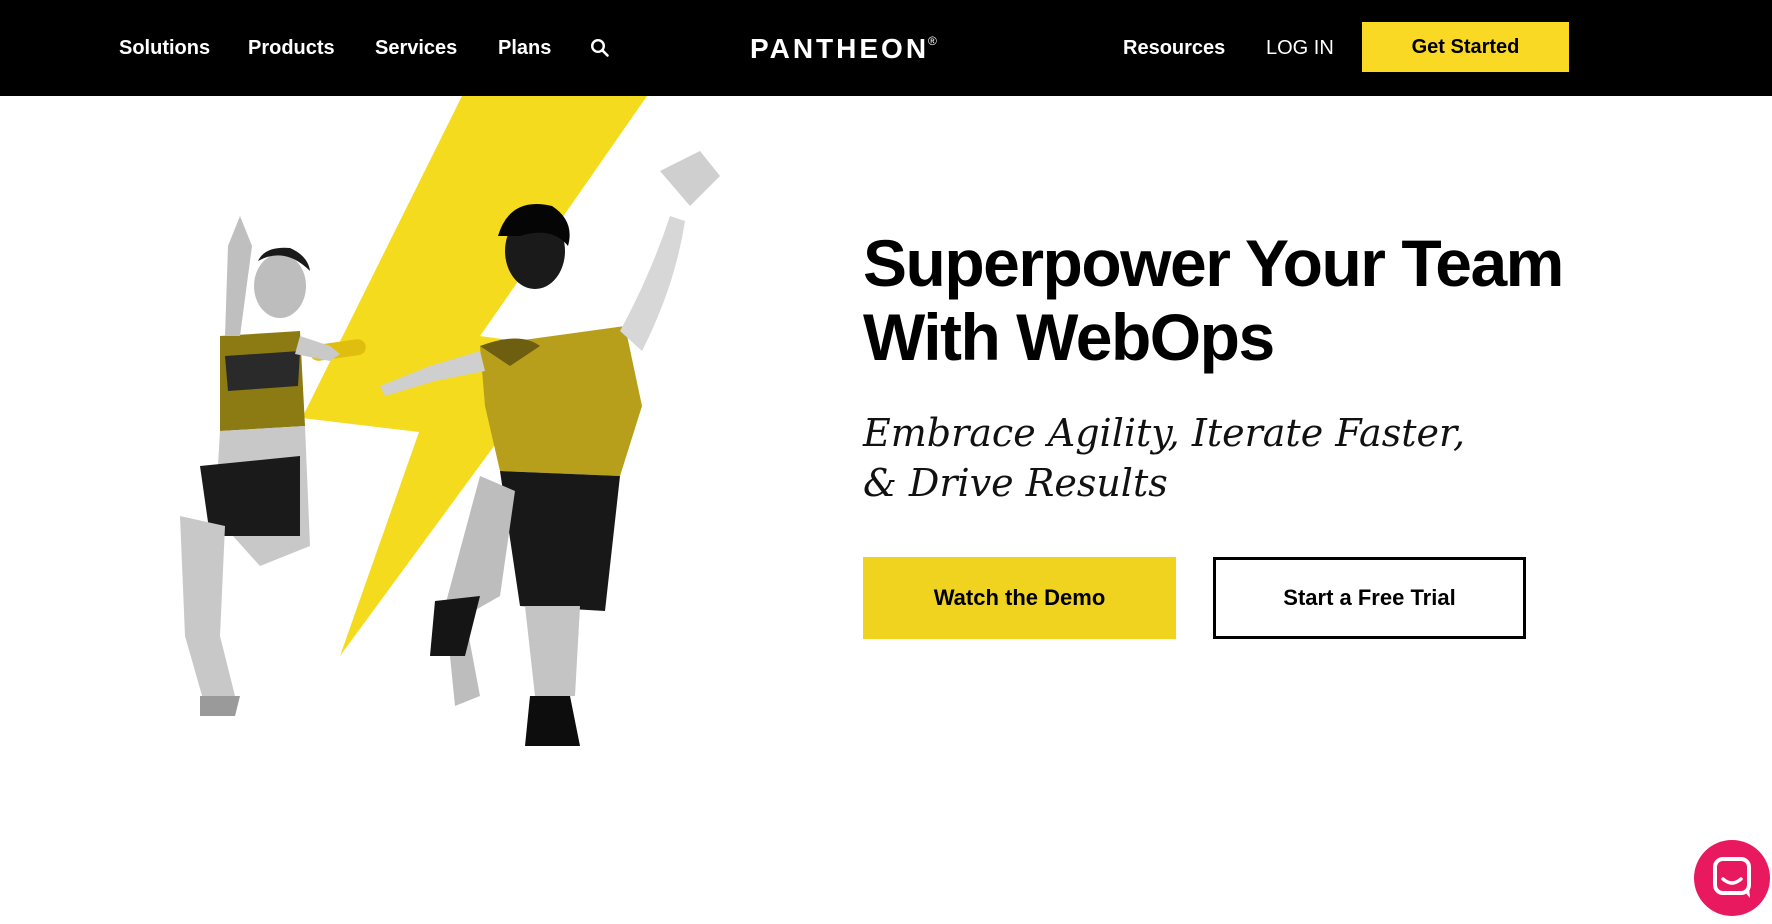  I want to click on chat-bubble-icon, so click(1732, 877).